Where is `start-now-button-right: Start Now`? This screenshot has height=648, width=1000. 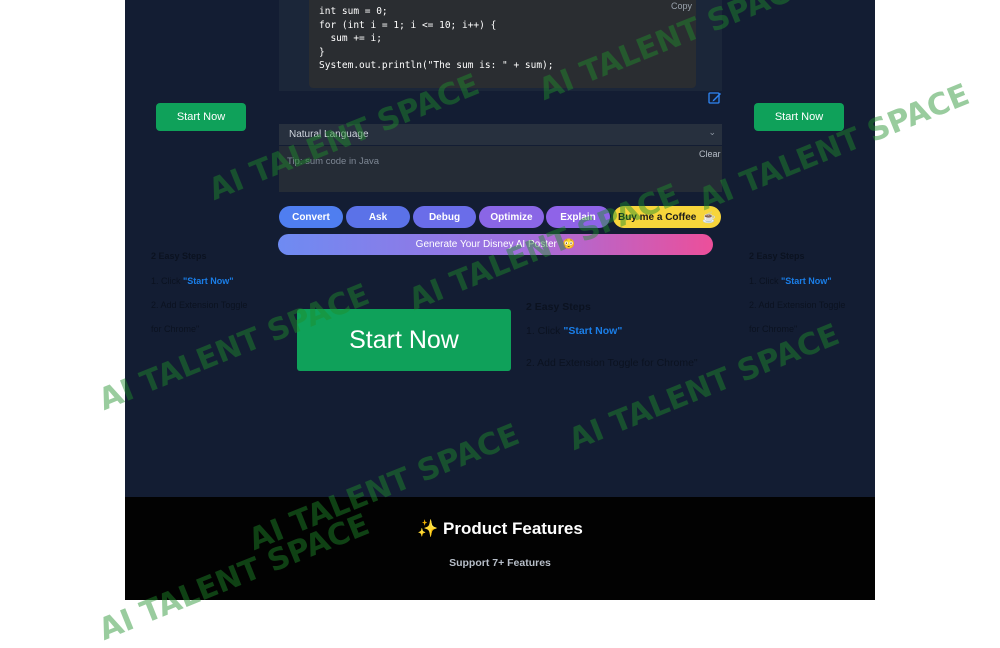 start-now-button-right: Start Now is located at coordinates (799, 117).